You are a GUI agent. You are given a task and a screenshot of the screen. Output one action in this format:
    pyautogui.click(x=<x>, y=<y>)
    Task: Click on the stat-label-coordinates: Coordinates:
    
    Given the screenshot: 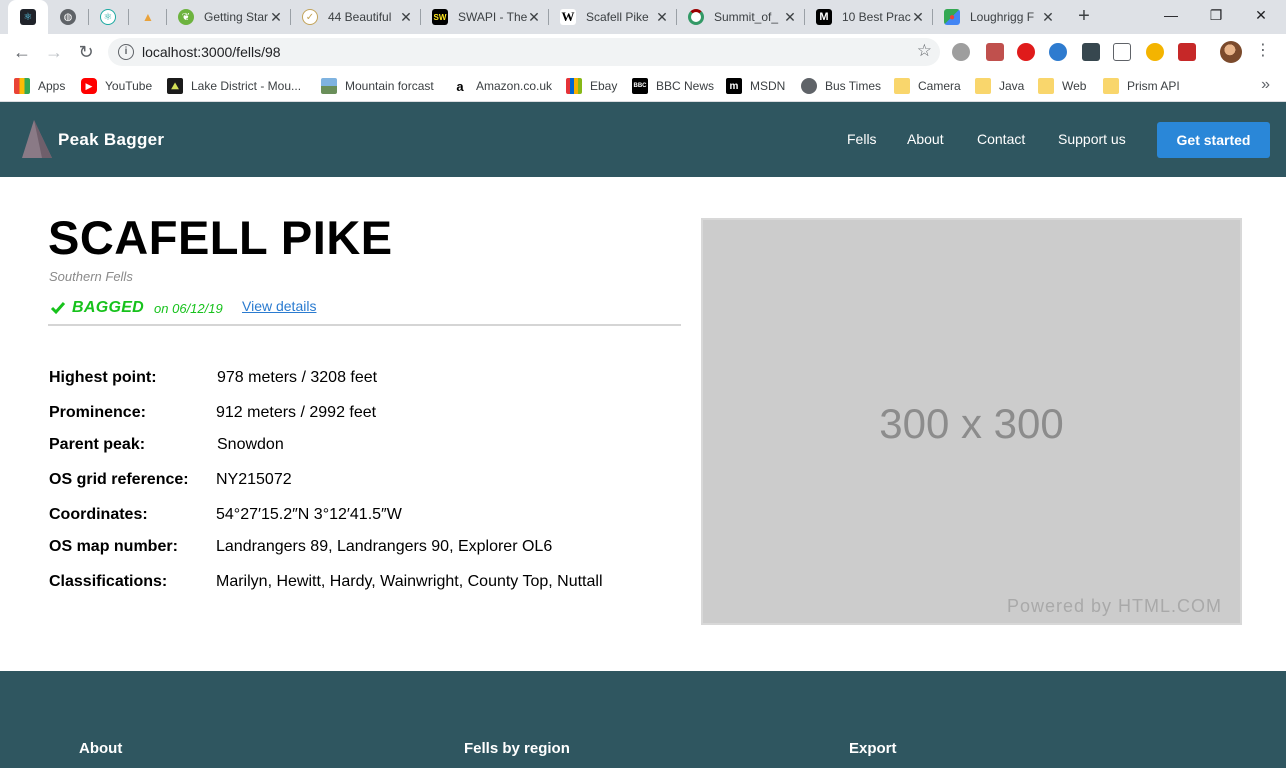 What is the action you would take?
    pyautogui.click(x=98, y=514)
    